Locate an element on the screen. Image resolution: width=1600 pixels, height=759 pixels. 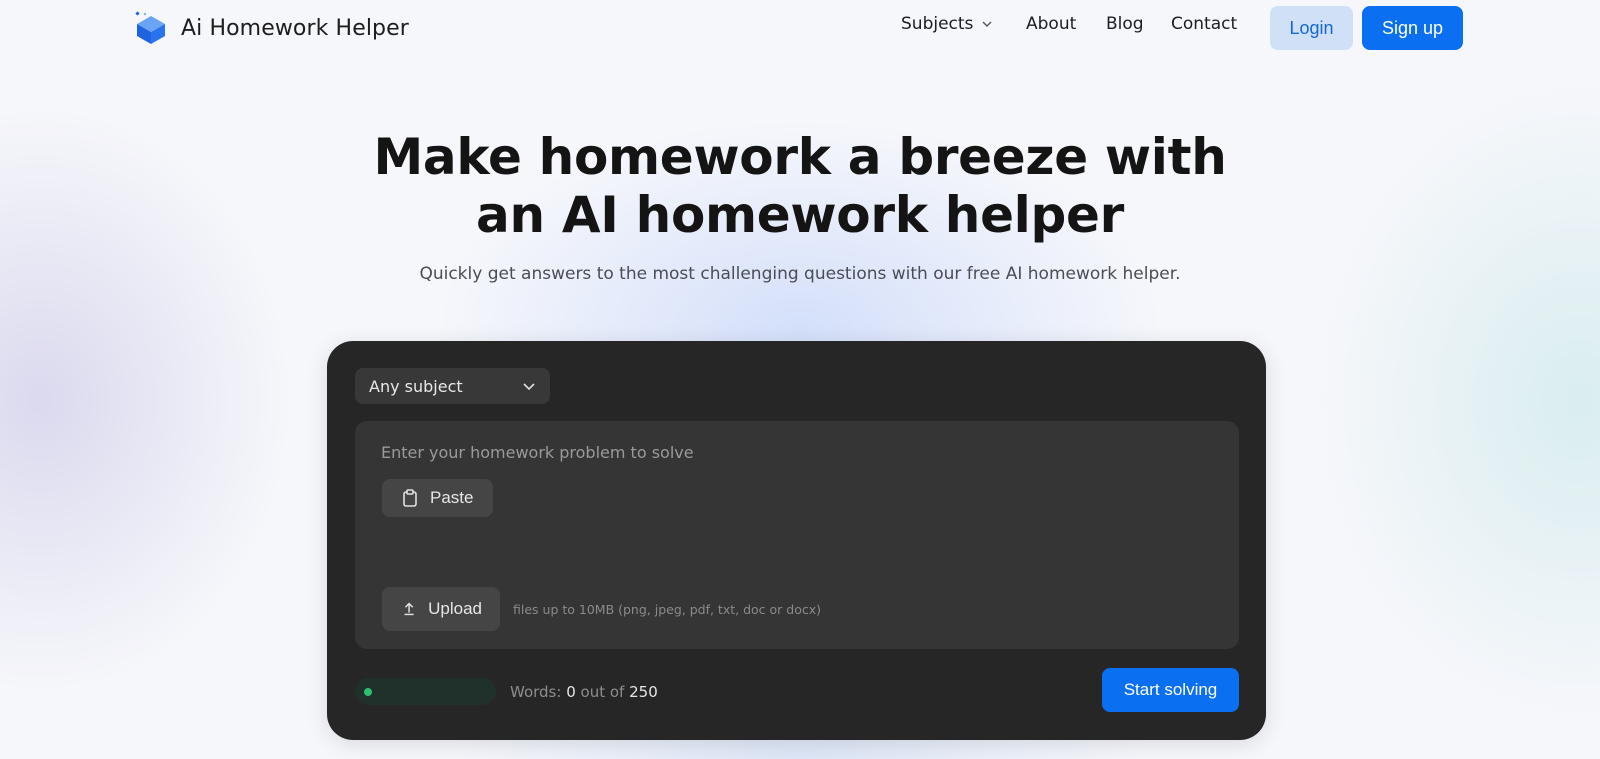
start-solving-button: Start solving is located at coordinates (1170, 690).